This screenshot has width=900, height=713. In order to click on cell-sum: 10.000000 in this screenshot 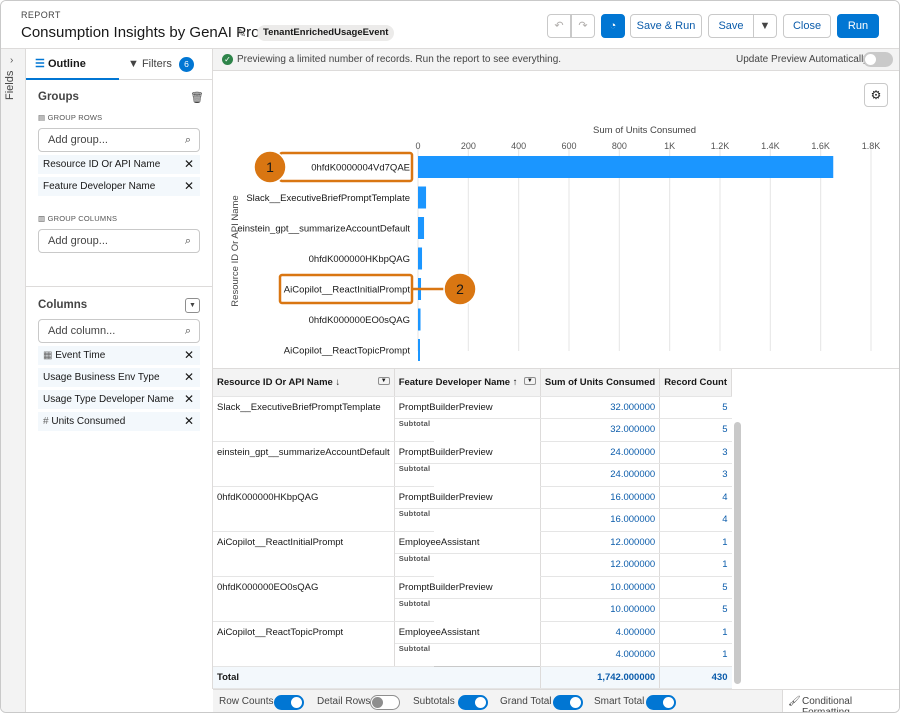, I will do `click(599, 587)`.